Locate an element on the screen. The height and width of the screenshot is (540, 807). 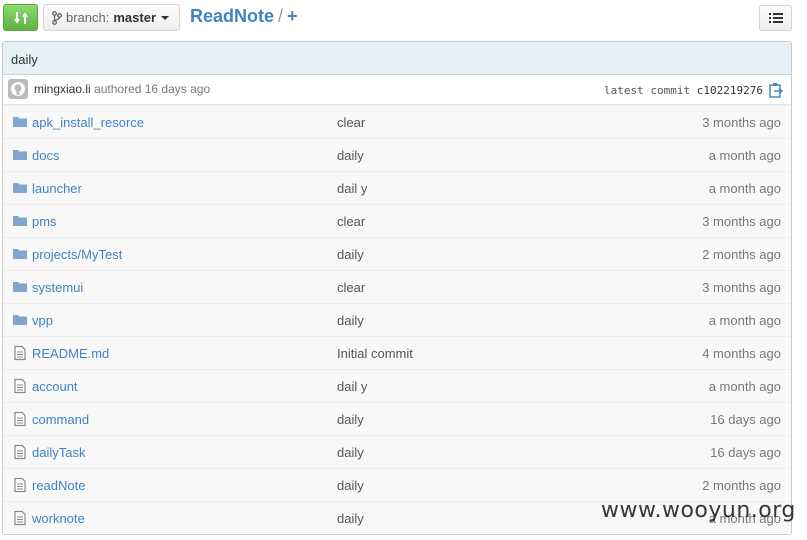
table-row: vpp daily a month ago is located at coordinates (397, 319).